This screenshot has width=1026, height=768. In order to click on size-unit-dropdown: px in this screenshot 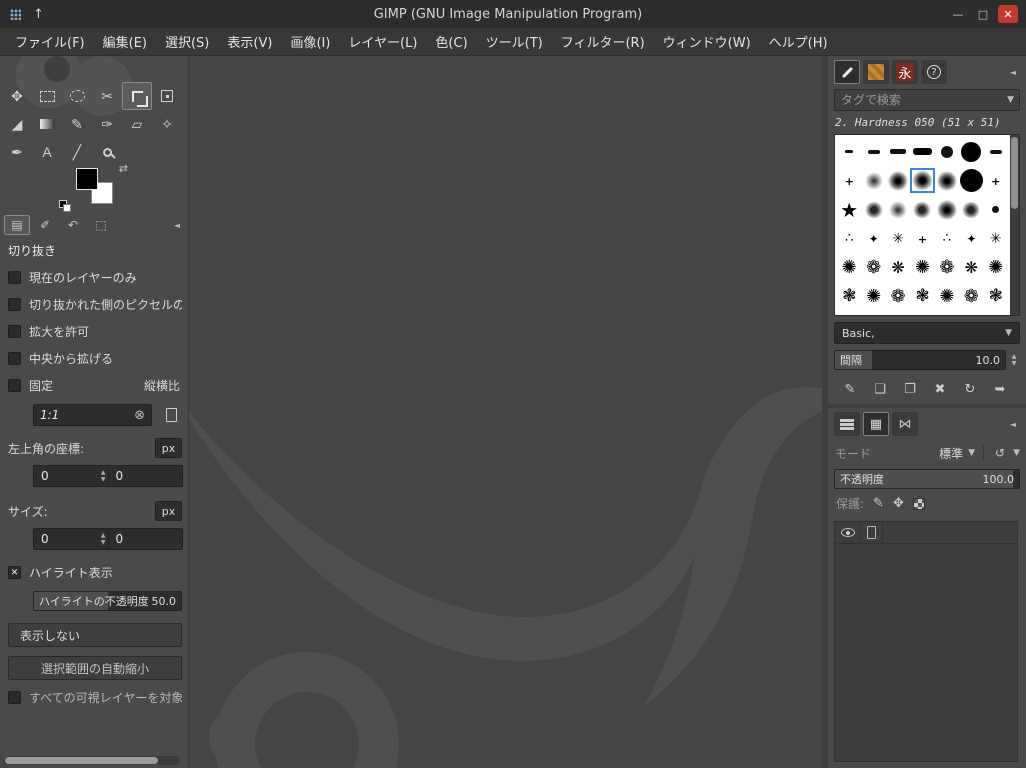, I will do `click(168, 511)`.